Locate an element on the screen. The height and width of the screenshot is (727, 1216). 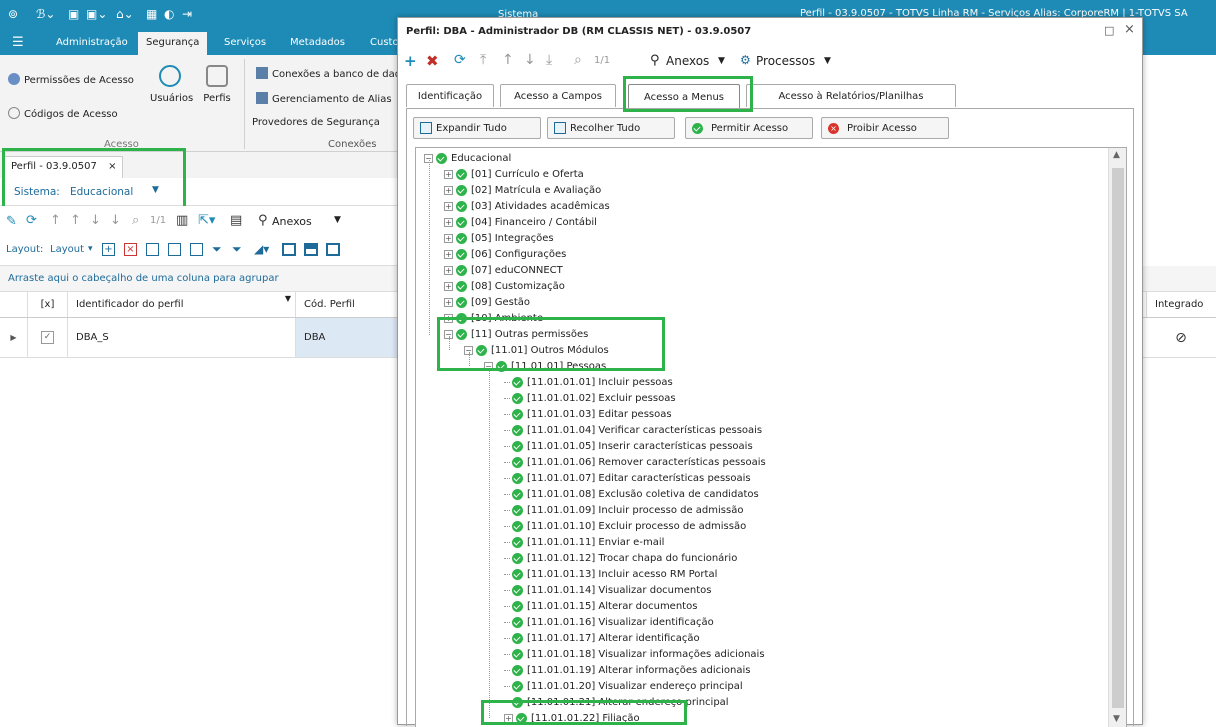
anexos-button: Anexos is located at coordinates (292, 221).